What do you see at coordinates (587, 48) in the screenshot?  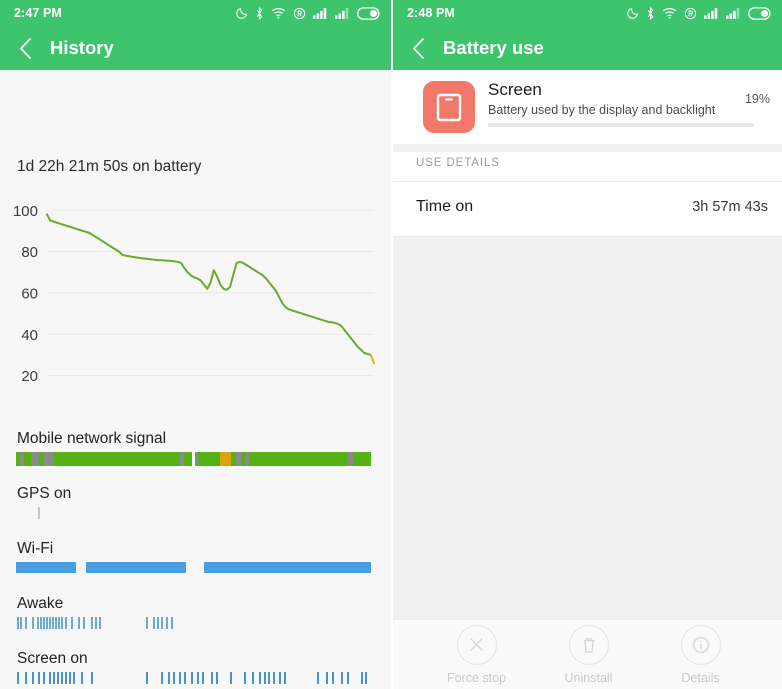 I see `app-bar-right: Battery use` at bounding box center [587, 48].